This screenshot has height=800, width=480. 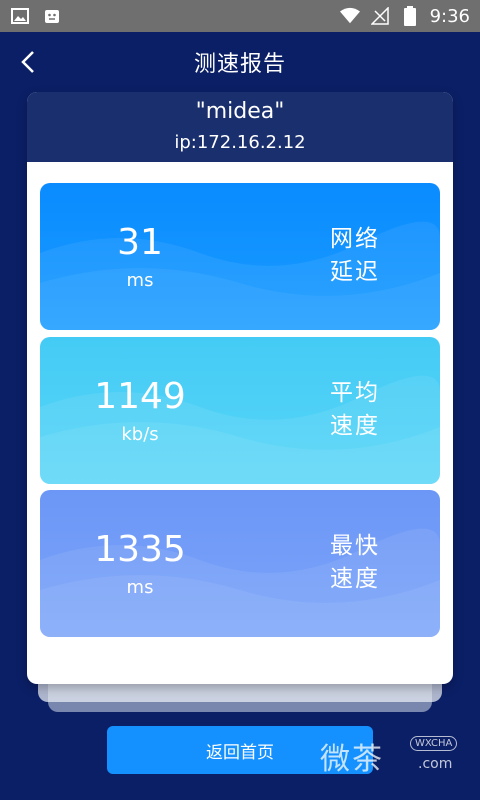 I want to click on back-button, so click(x=28, y=62).